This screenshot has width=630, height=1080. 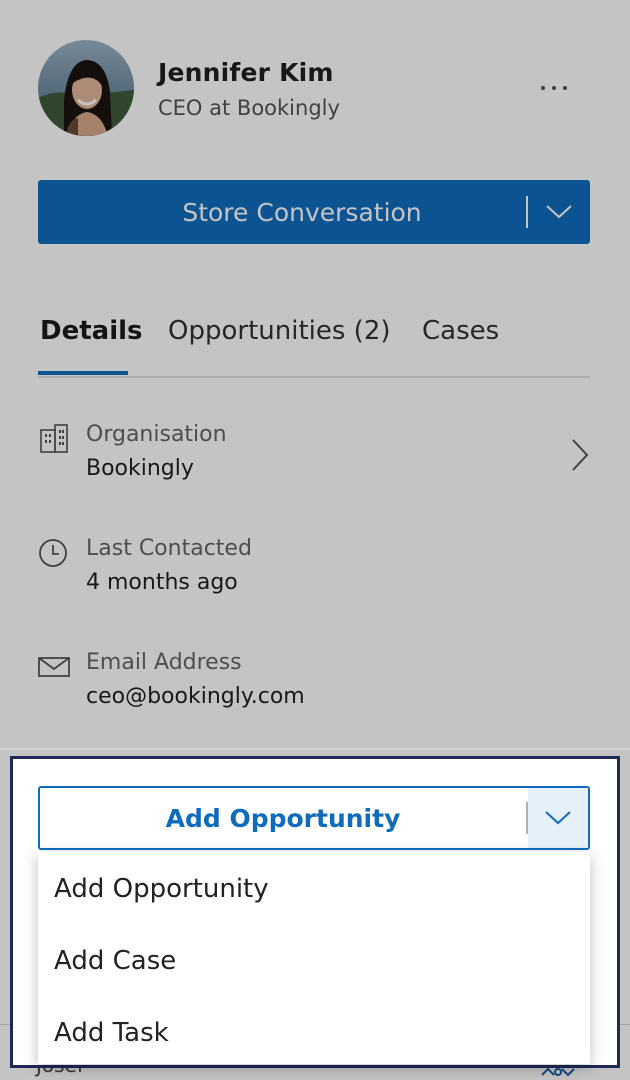 I want to click on add-opportunity-button: Add Opportunity, so click(x=314, y=818).